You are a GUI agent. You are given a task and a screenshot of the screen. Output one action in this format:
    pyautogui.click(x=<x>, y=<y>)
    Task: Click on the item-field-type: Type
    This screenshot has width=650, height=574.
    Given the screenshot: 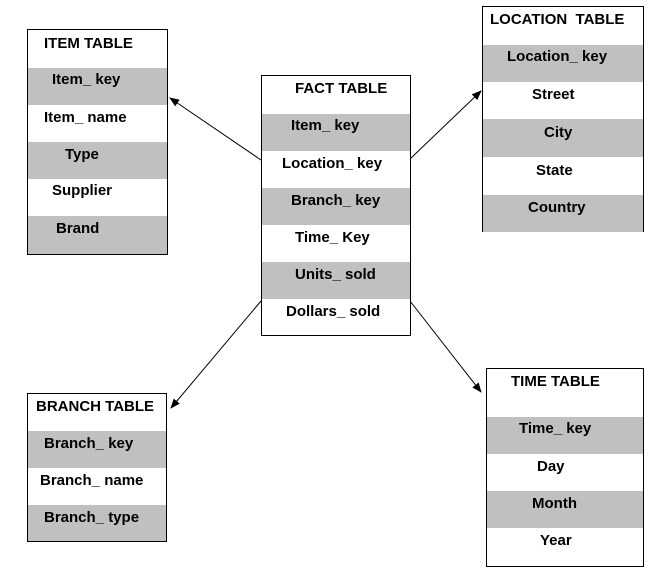 What is the action you would take?
    pyautogui.click(x=97, y=160)
    